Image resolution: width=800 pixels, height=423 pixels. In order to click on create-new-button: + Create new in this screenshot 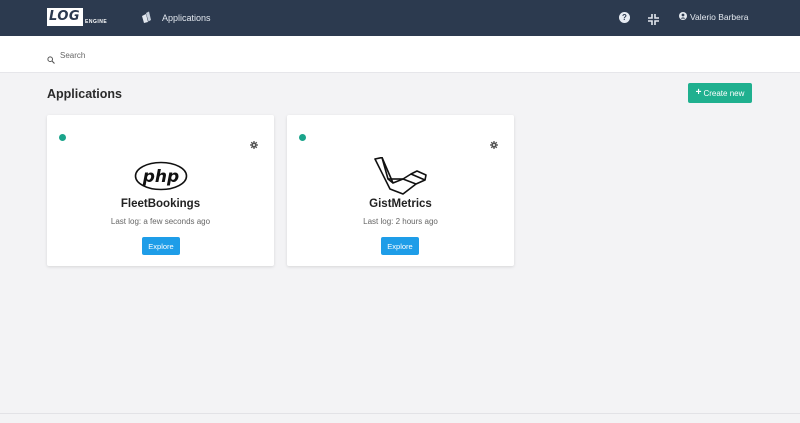, I will do `click(720, 93)`.